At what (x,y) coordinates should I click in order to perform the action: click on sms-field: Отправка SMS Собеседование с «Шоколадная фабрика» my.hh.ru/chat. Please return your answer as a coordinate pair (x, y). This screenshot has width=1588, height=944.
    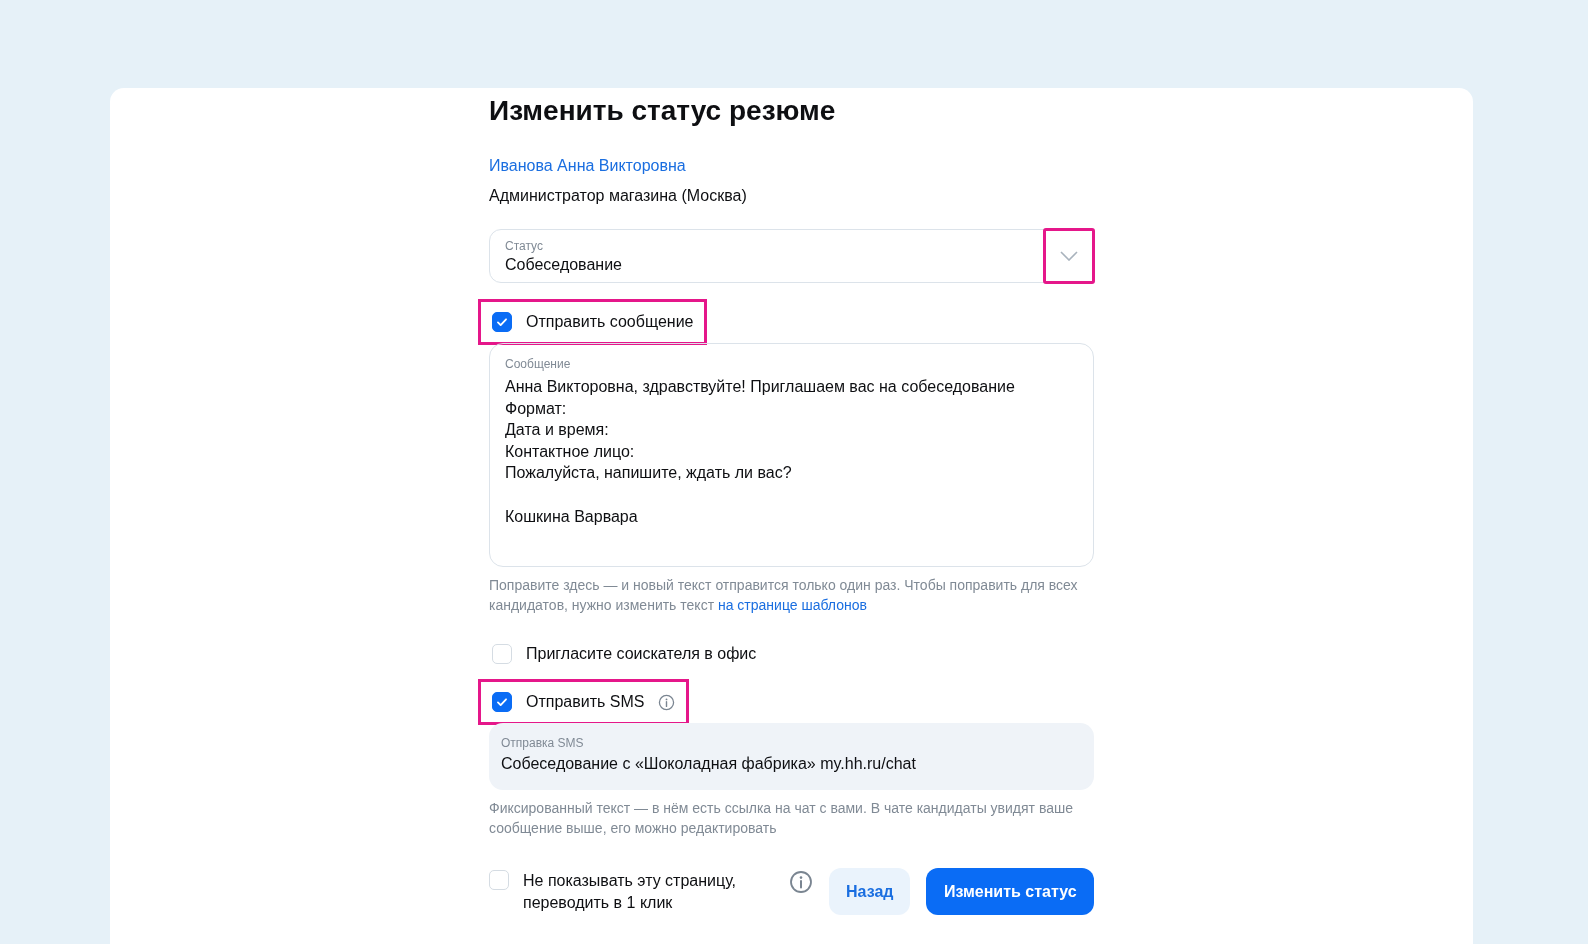
    Looking at the image, I should click on (791, 756).